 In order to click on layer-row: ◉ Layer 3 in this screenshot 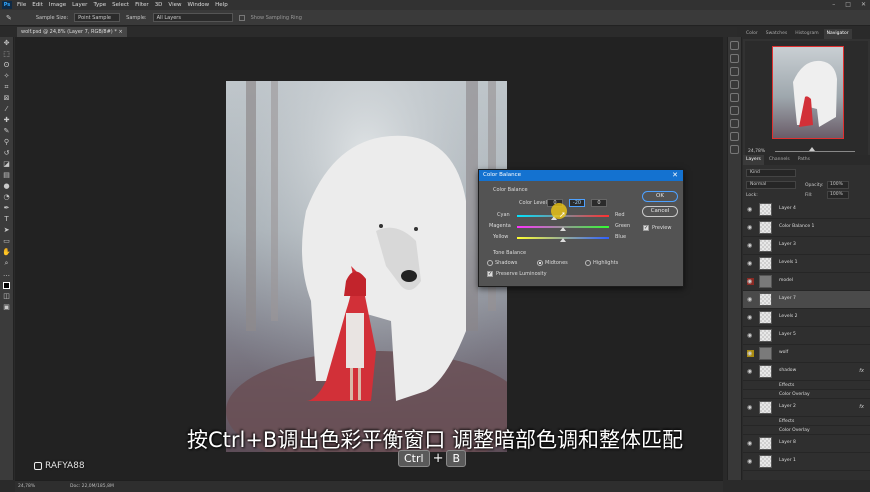, I will do `click(806, 246)`.